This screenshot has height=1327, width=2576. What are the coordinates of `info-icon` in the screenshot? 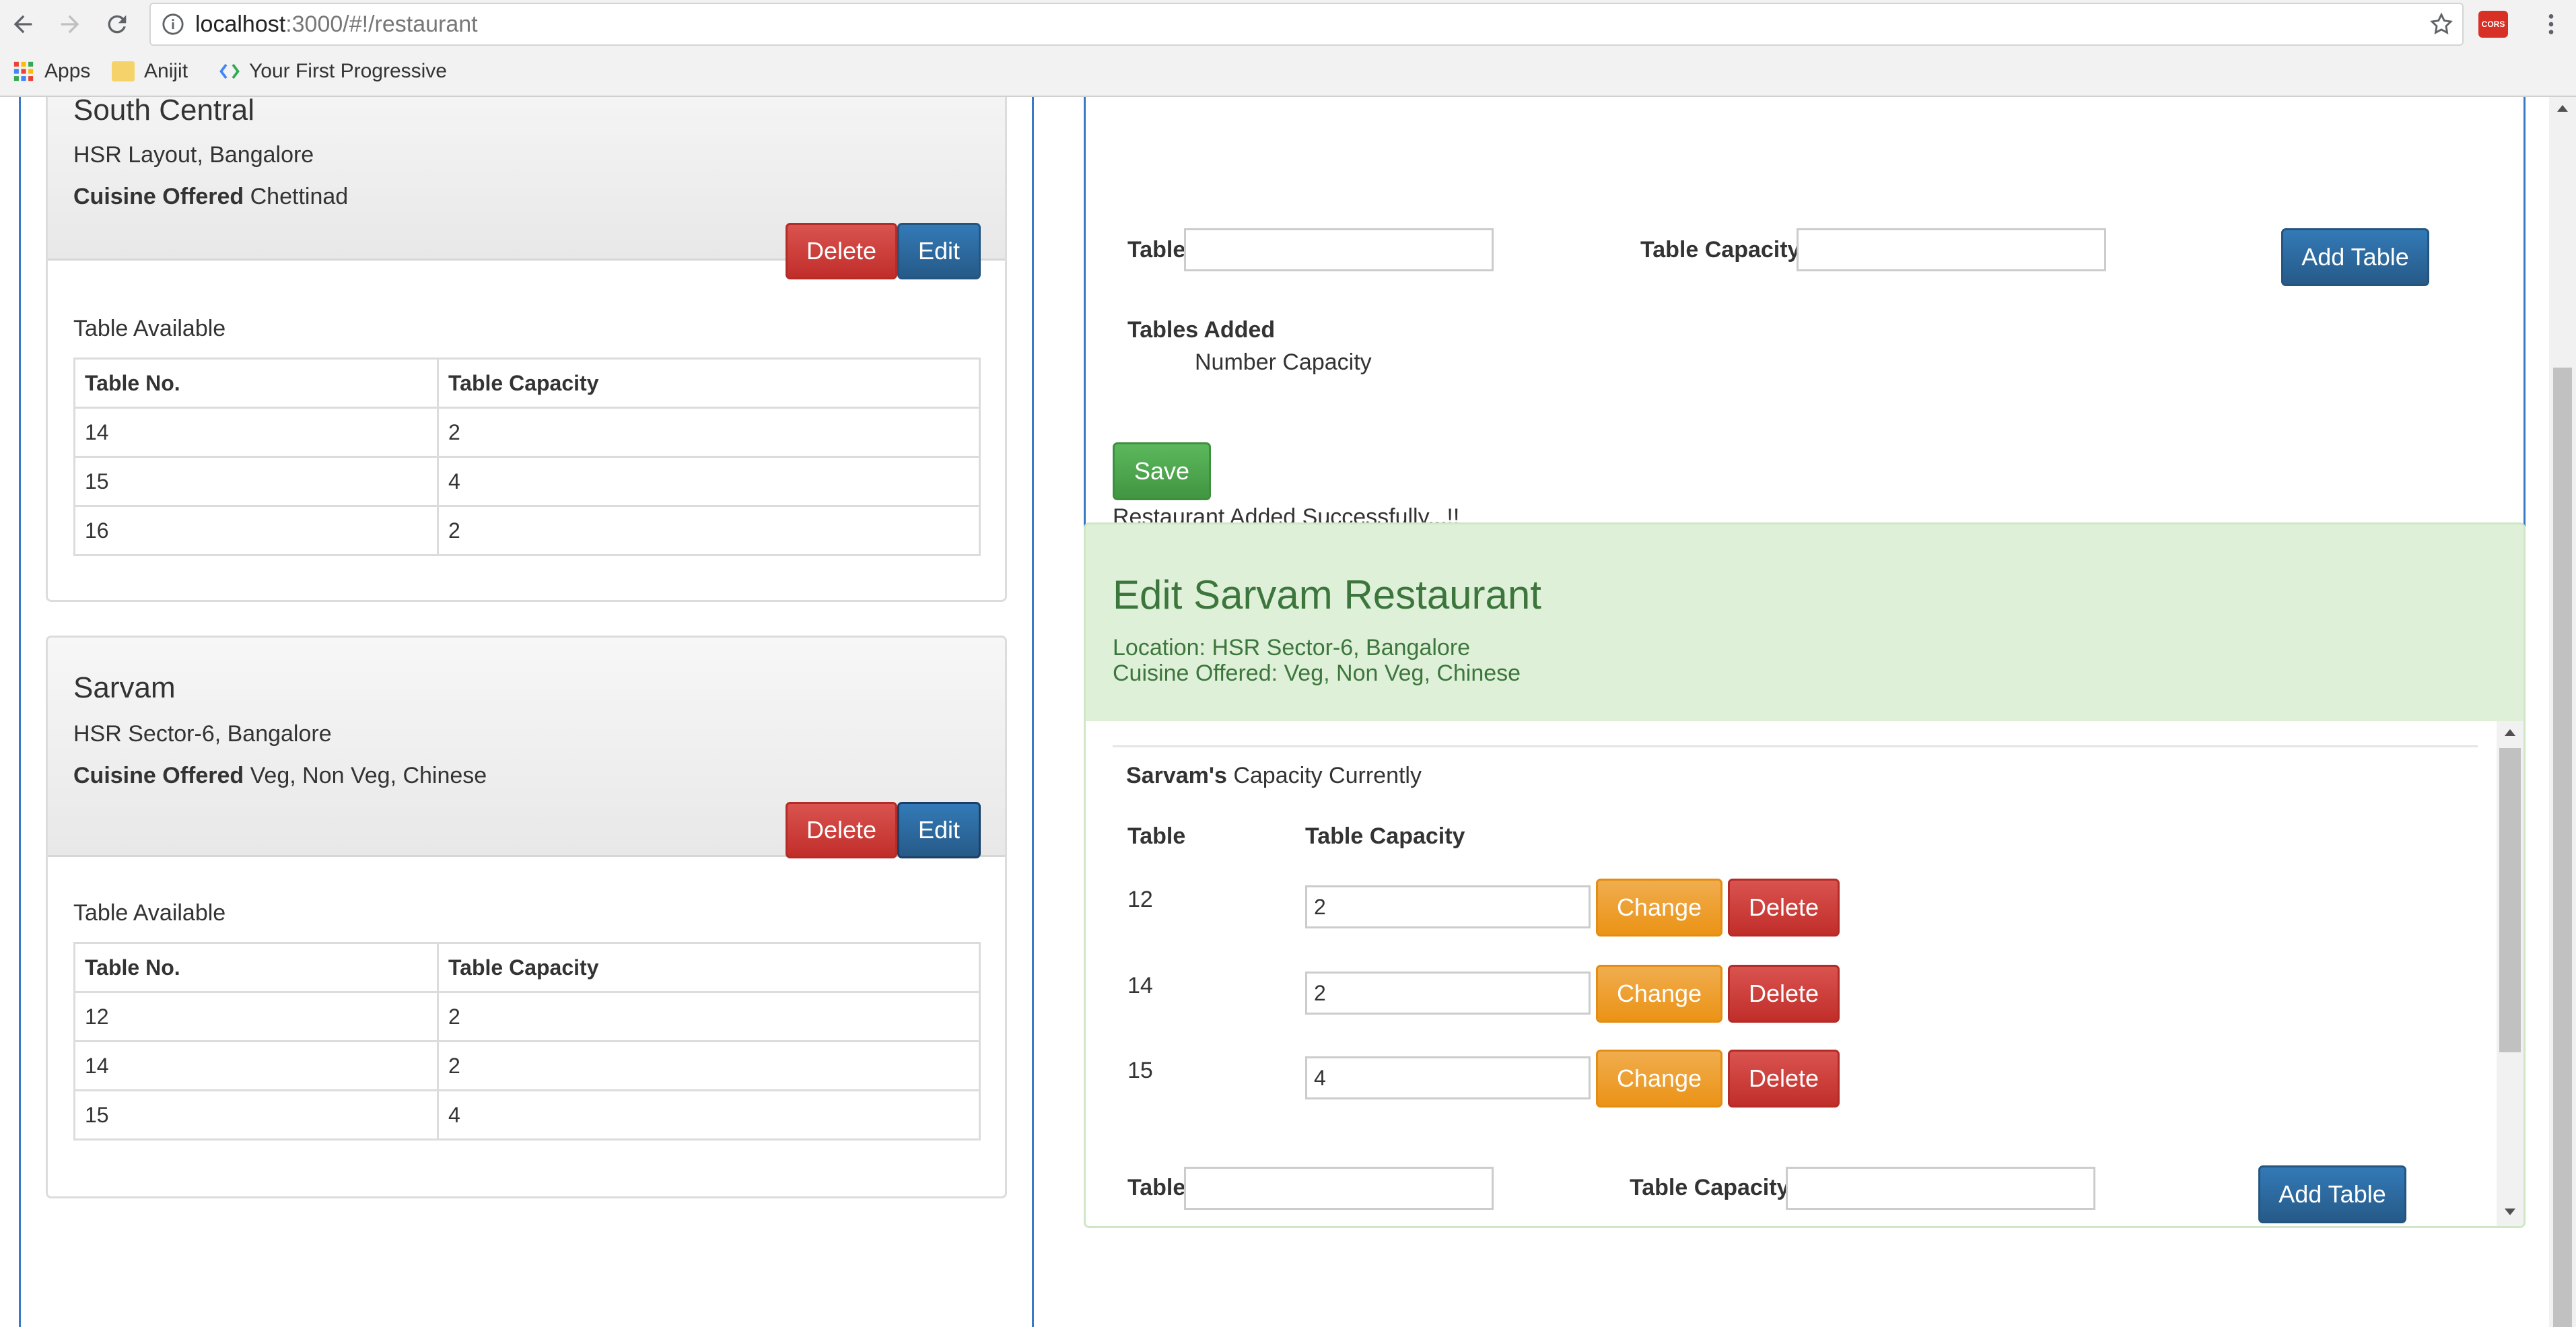 It's located at (173, 26).